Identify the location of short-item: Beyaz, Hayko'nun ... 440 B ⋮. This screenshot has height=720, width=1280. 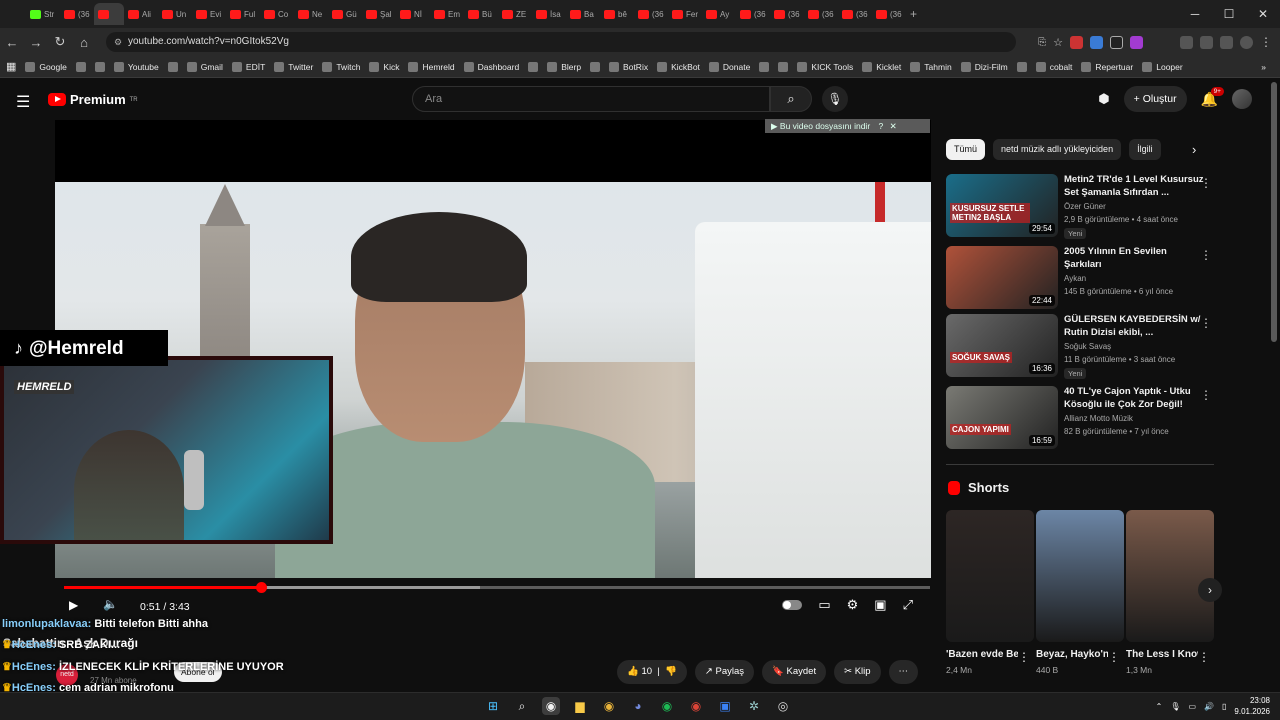
(1080, 592).